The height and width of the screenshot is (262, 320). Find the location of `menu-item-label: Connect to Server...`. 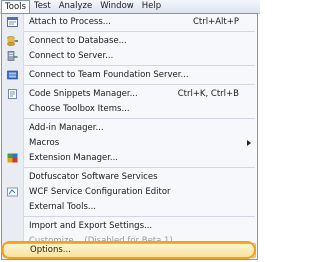

menu-item-label: Connect to Server... is located at coordinates (71, 56).